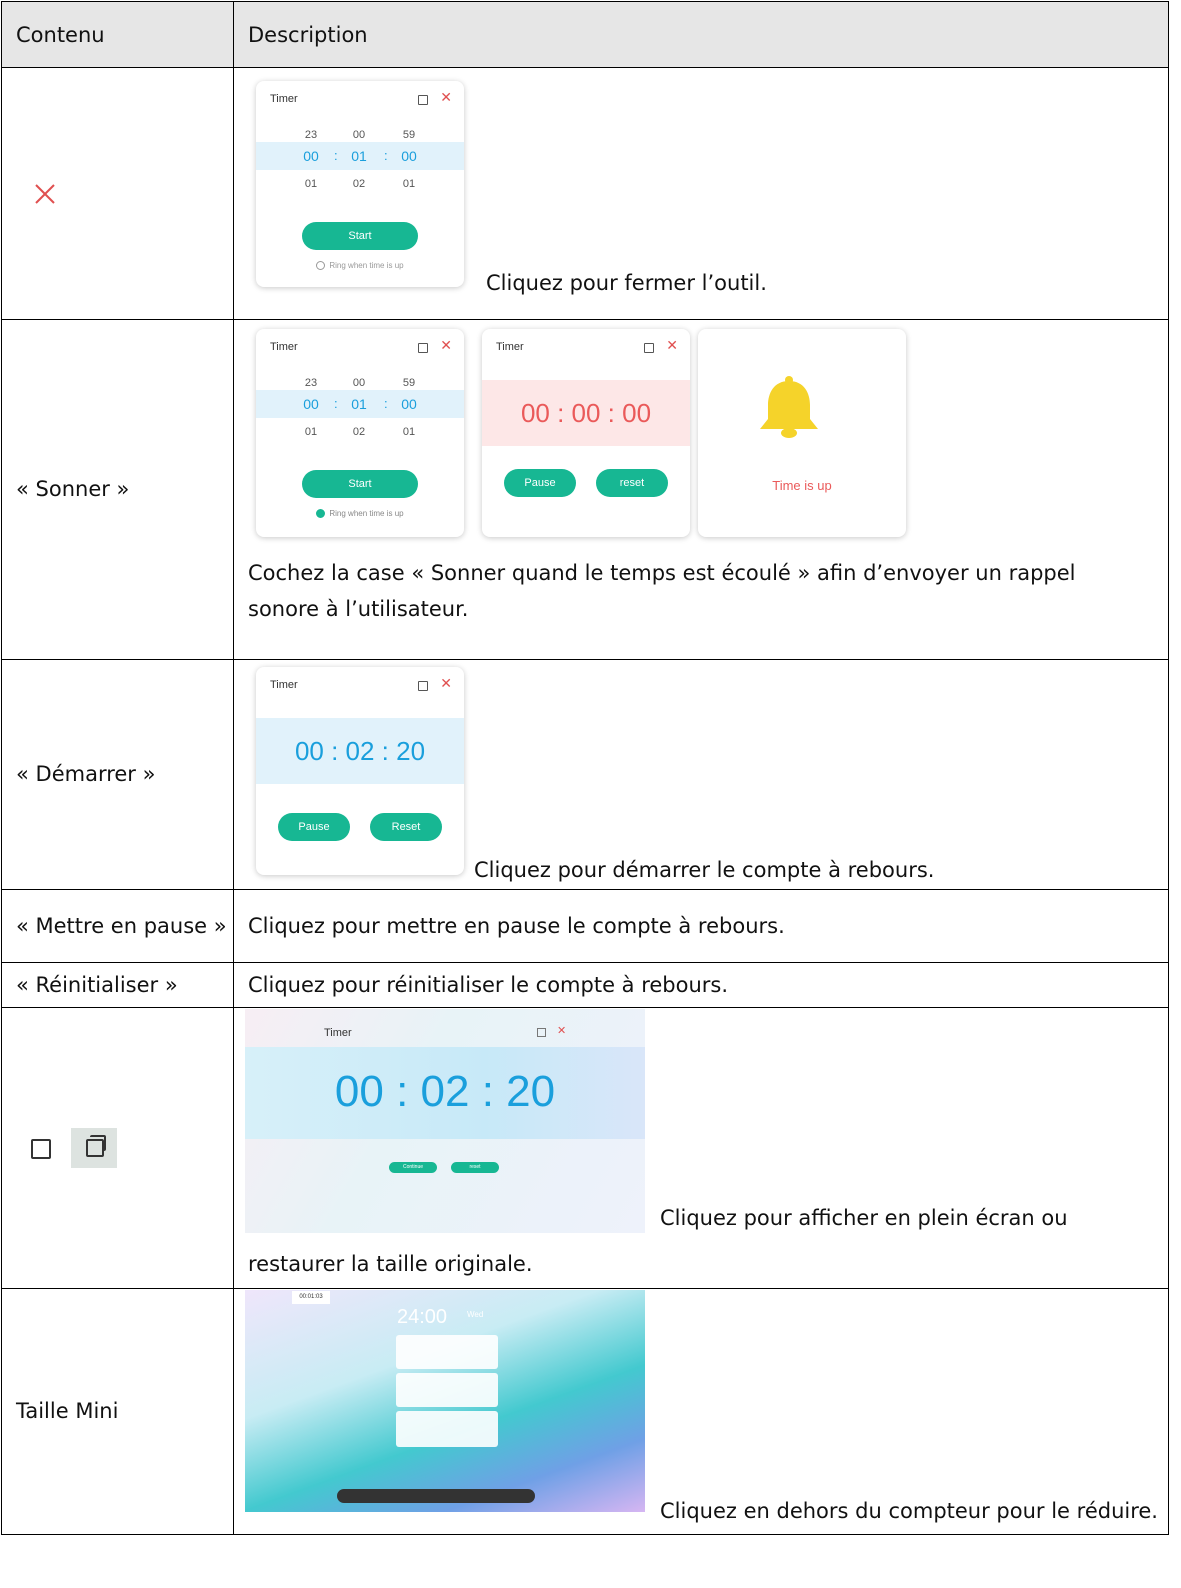  I want to click on time-up-text: Time is up, so click(802, 485).